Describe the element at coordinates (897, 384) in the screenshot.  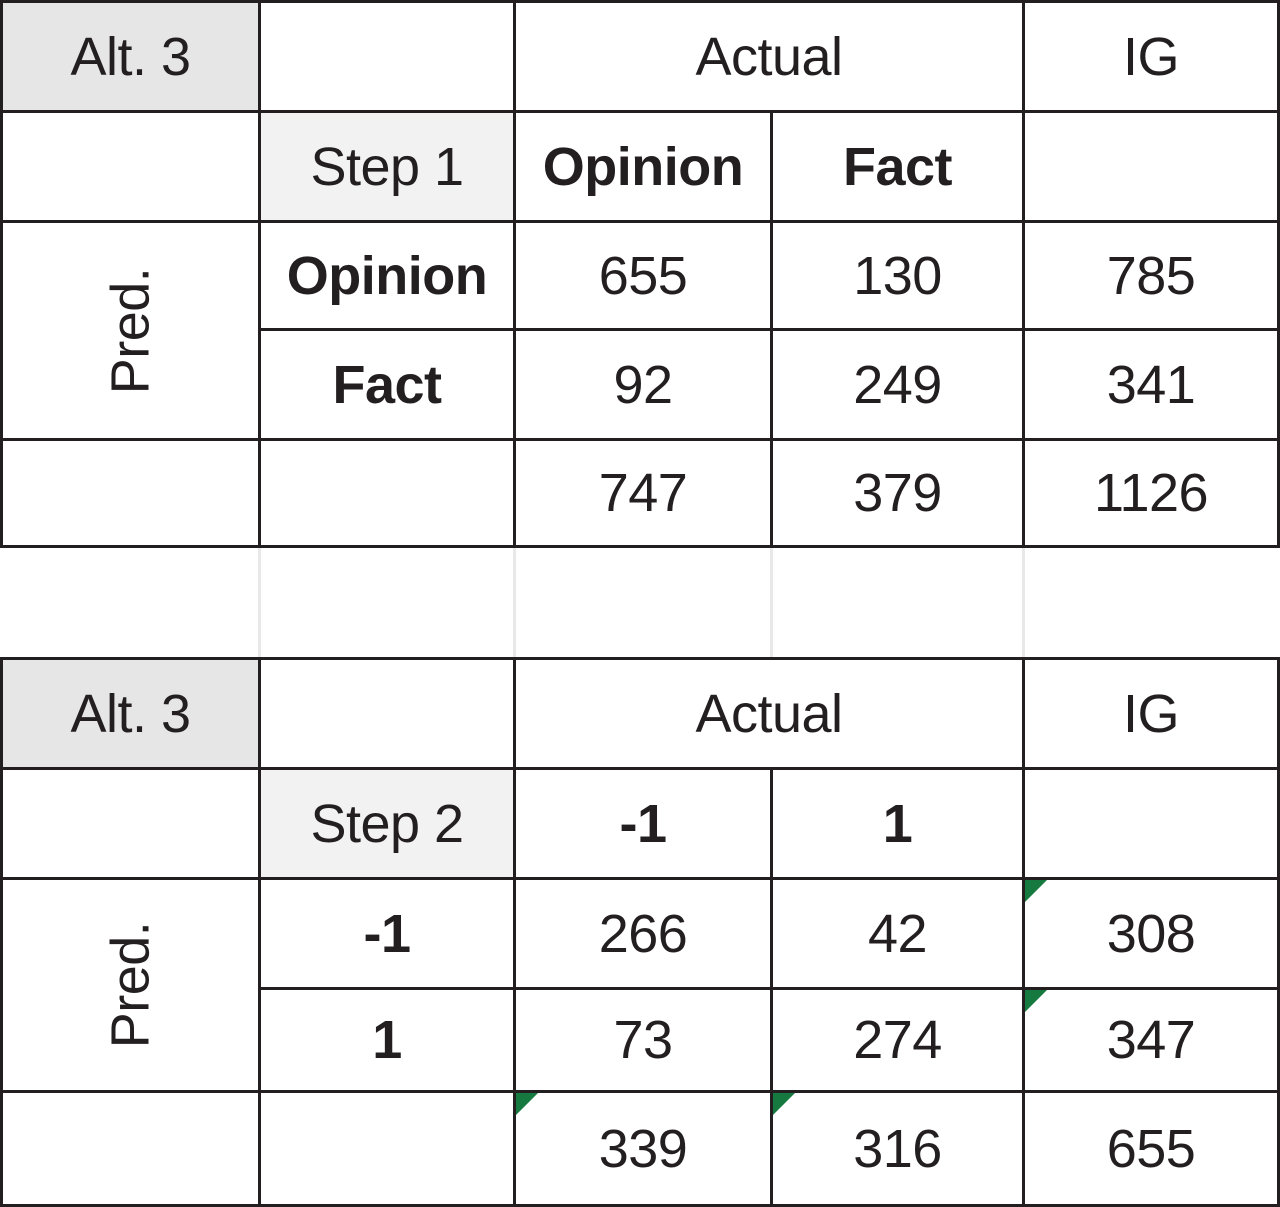
I see `t1-cell-r1-c1: 249` at that location.